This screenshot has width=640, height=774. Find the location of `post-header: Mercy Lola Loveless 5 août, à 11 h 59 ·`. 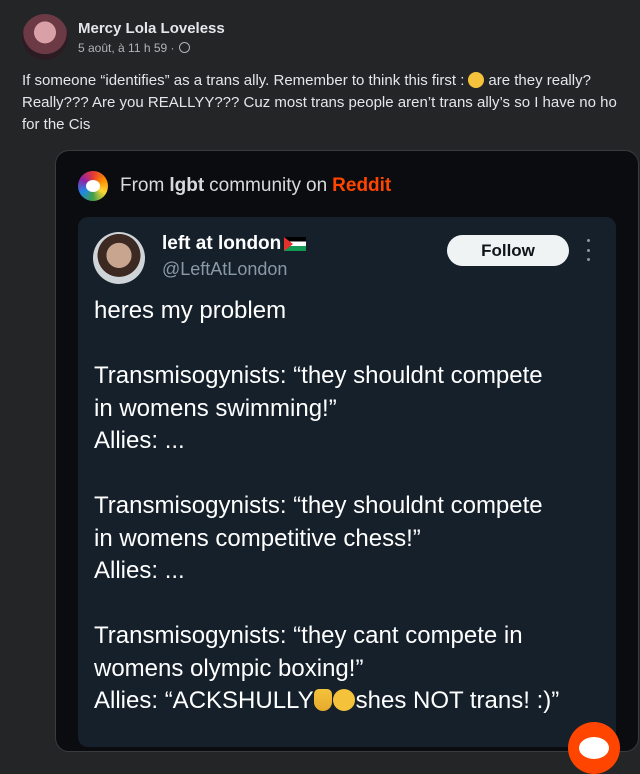

post-header: Mercy Lola Loveless 5 août, à 11 h 59 · is located at coordinates (123, 37).